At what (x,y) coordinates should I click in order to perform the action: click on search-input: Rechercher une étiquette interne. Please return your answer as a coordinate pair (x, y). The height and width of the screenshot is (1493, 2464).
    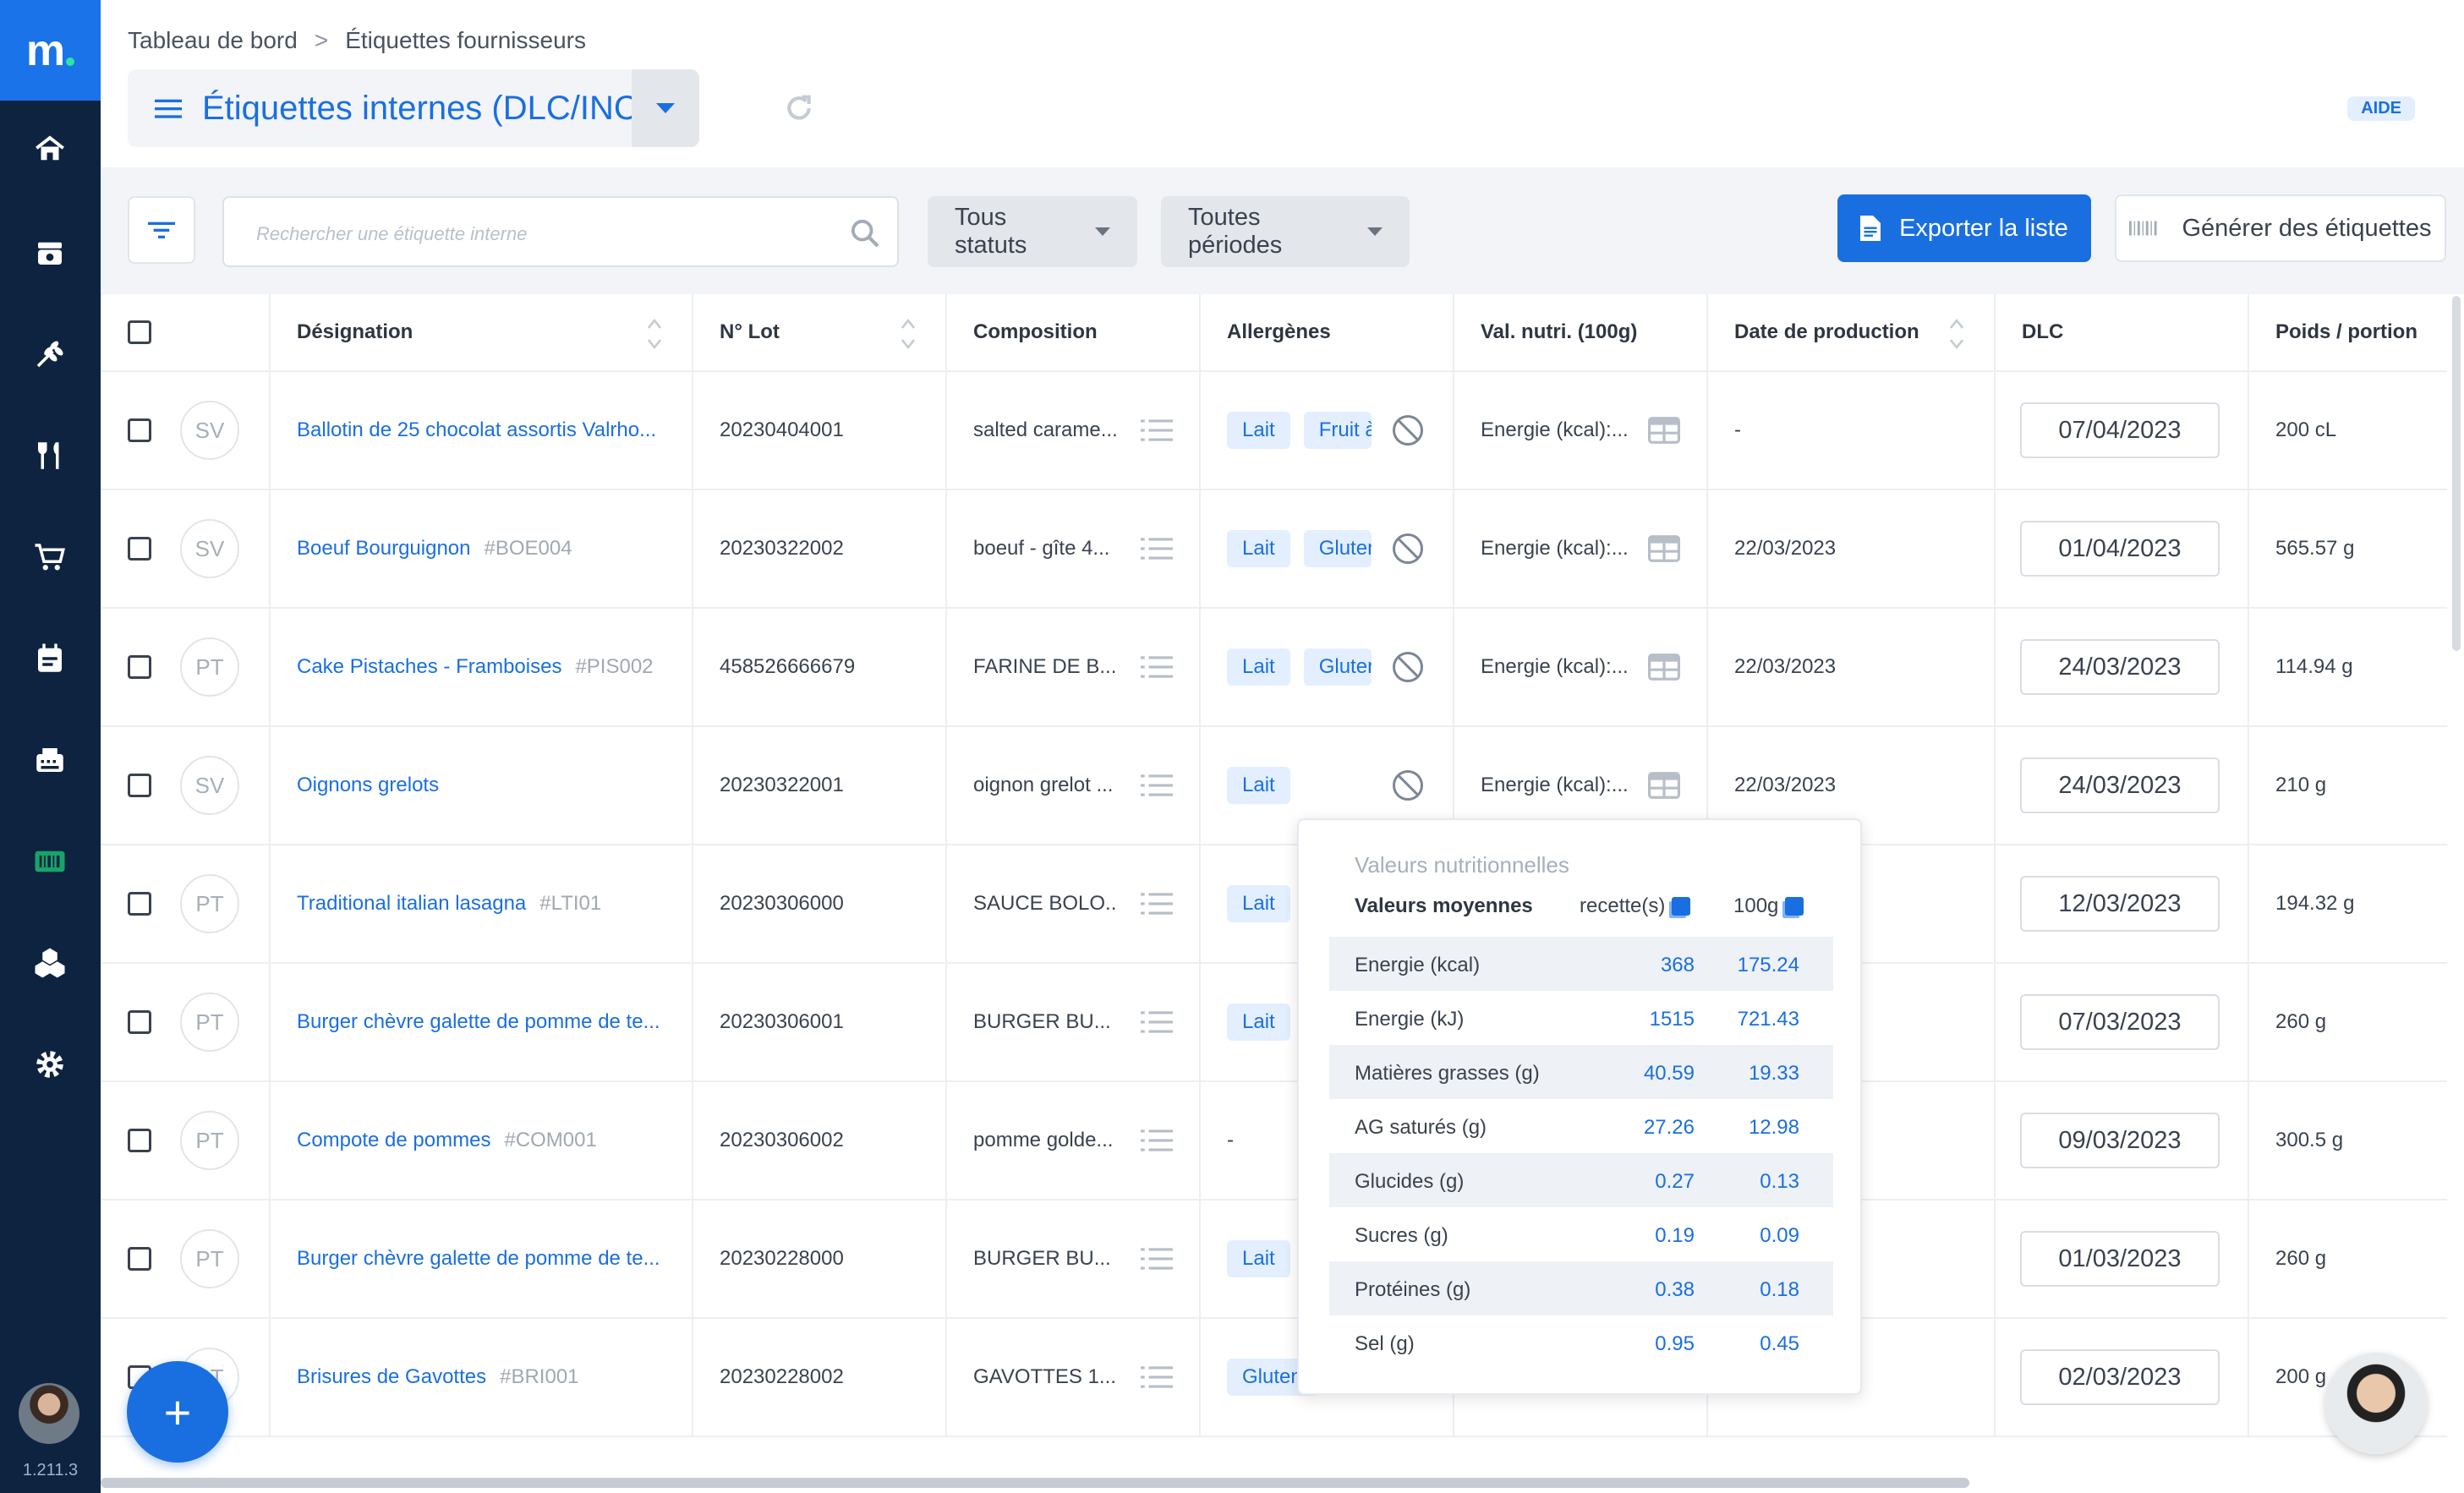
    Looking at the image, I should click on (560, 231).